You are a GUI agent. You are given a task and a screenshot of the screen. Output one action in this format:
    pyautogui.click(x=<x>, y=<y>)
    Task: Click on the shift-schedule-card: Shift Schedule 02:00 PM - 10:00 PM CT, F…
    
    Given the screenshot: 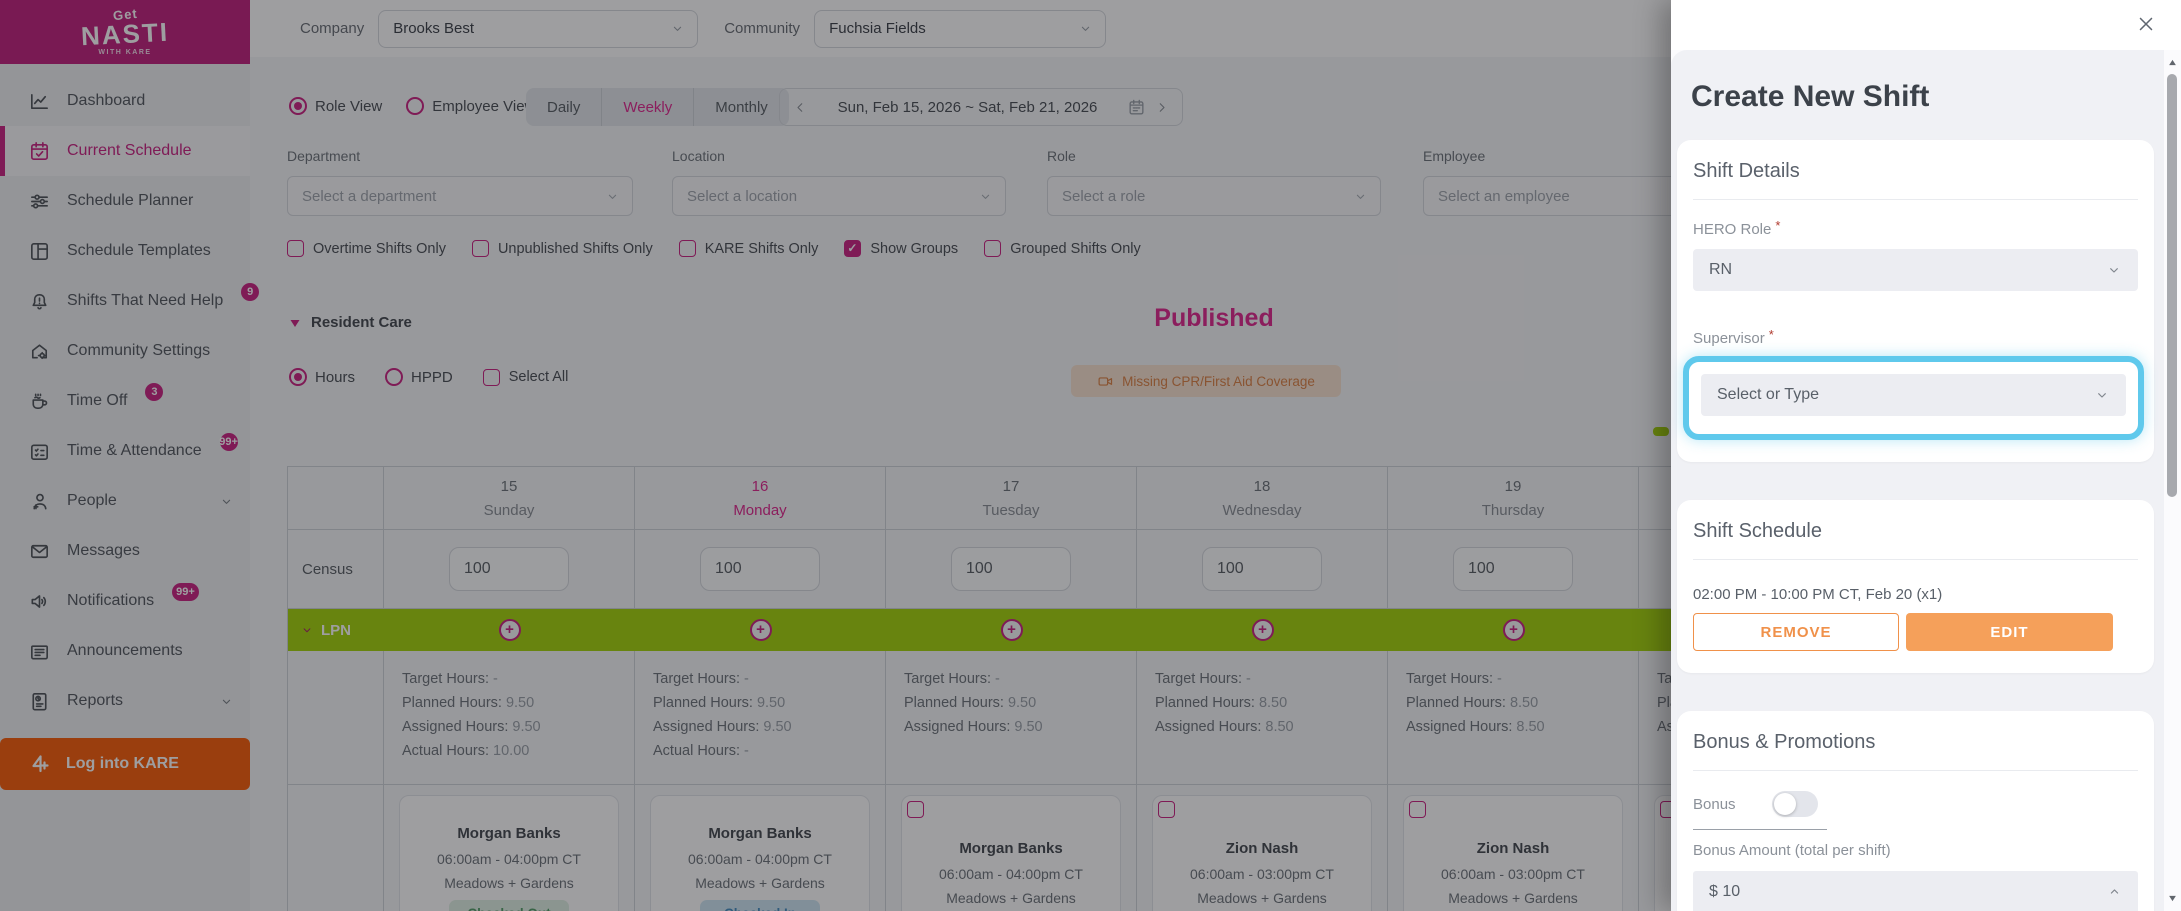 What is the action you would take?
    pyautogui.click(x=1915, y=586)
    